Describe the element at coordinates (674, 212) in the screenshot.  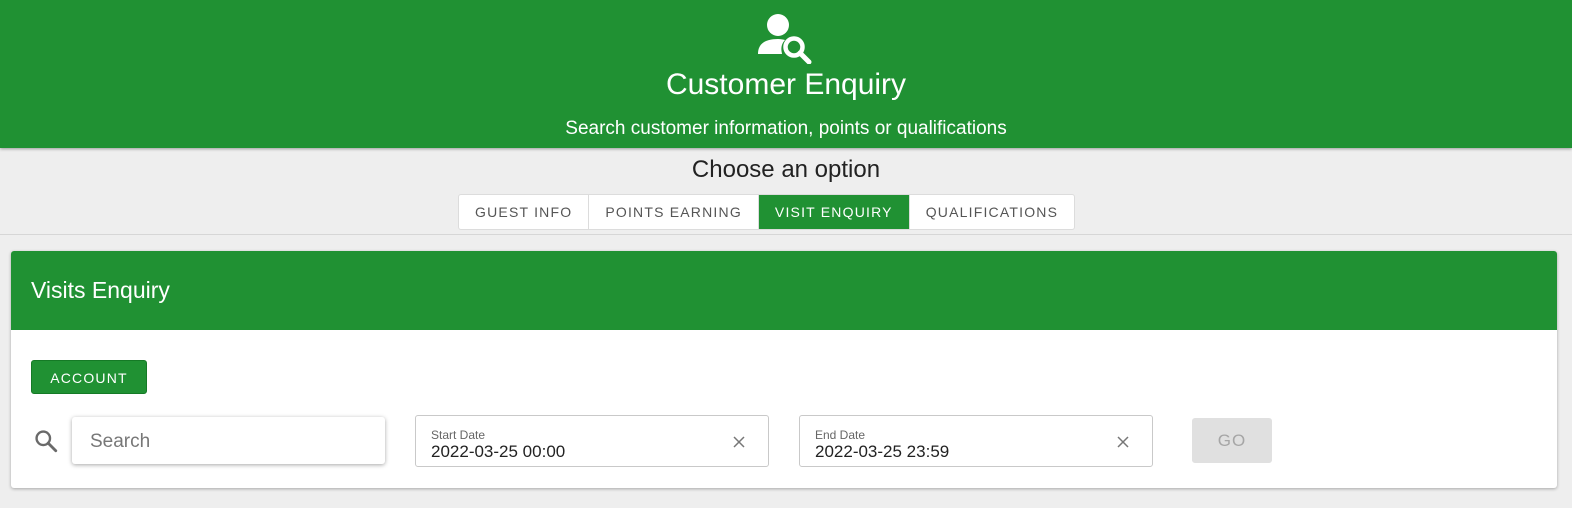
I see `tab-points-earning: POINTS EARNING` at that location.